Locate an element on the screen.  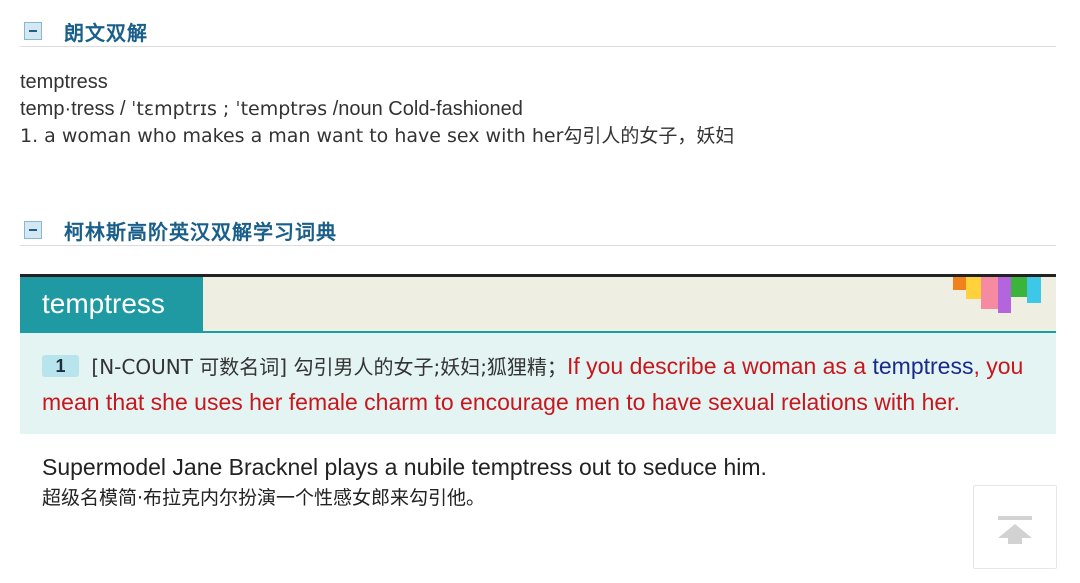
headword: temptress is located at coordinates (64, 82).